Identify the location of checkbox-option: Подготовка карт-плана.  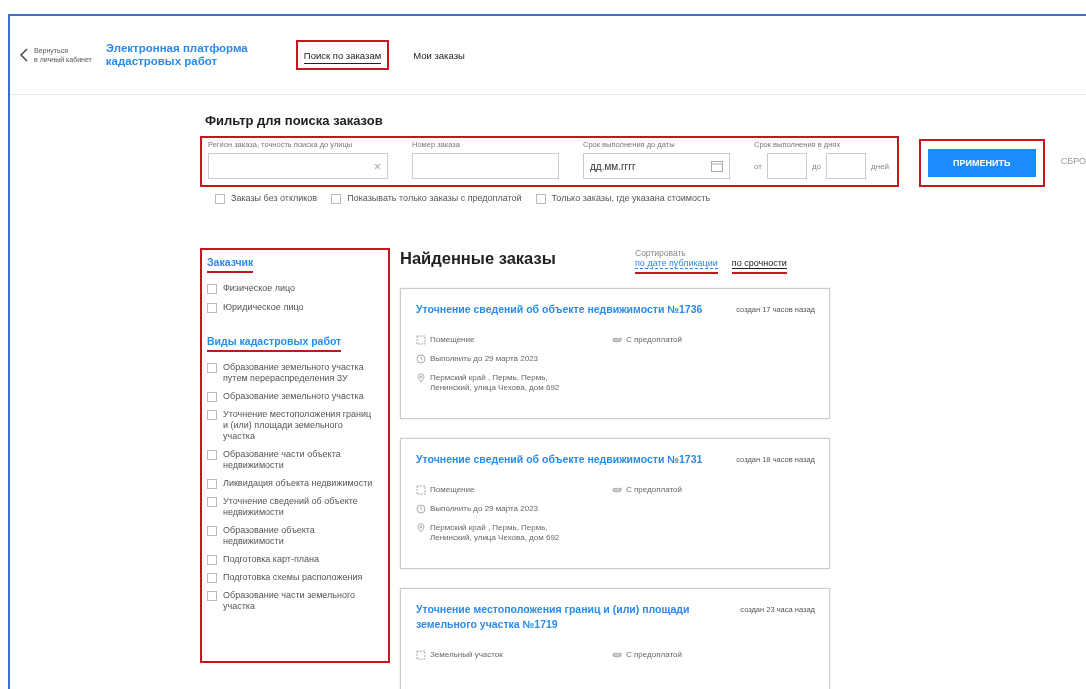
(294, 559).